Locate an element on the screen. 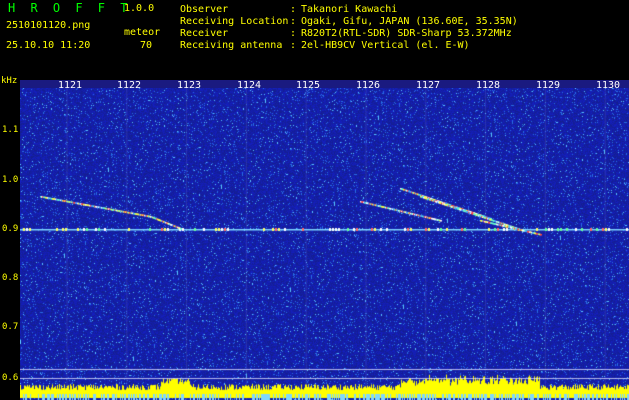  date-time: 25.10.10 11:20 is located at coordinates (48, 45).